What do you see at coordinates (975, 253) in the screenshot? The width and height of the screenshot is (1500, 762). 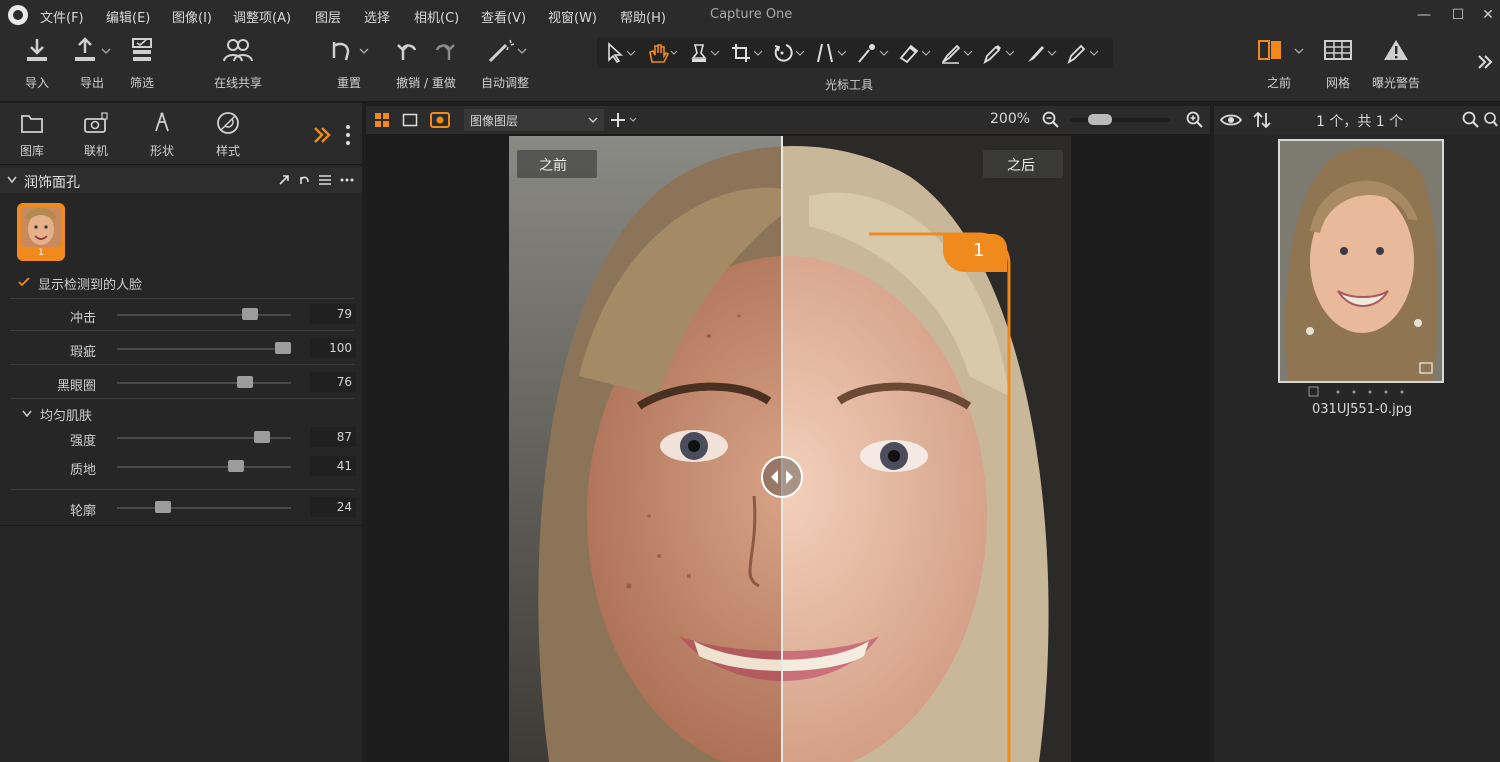 I see `face-marker: 1` at bounding box center [975, 253].